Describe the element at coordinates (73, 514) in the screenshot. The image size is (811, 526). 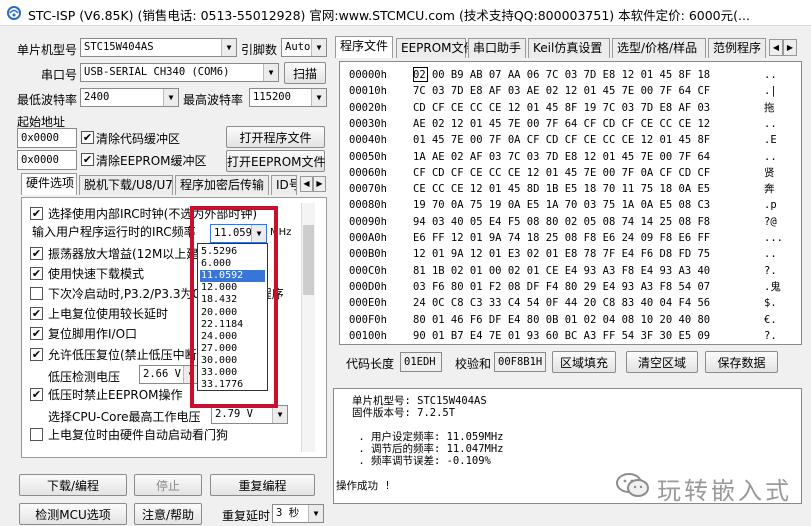
I see `detect-mcu-options-button: 检测MCU选项` at that location.